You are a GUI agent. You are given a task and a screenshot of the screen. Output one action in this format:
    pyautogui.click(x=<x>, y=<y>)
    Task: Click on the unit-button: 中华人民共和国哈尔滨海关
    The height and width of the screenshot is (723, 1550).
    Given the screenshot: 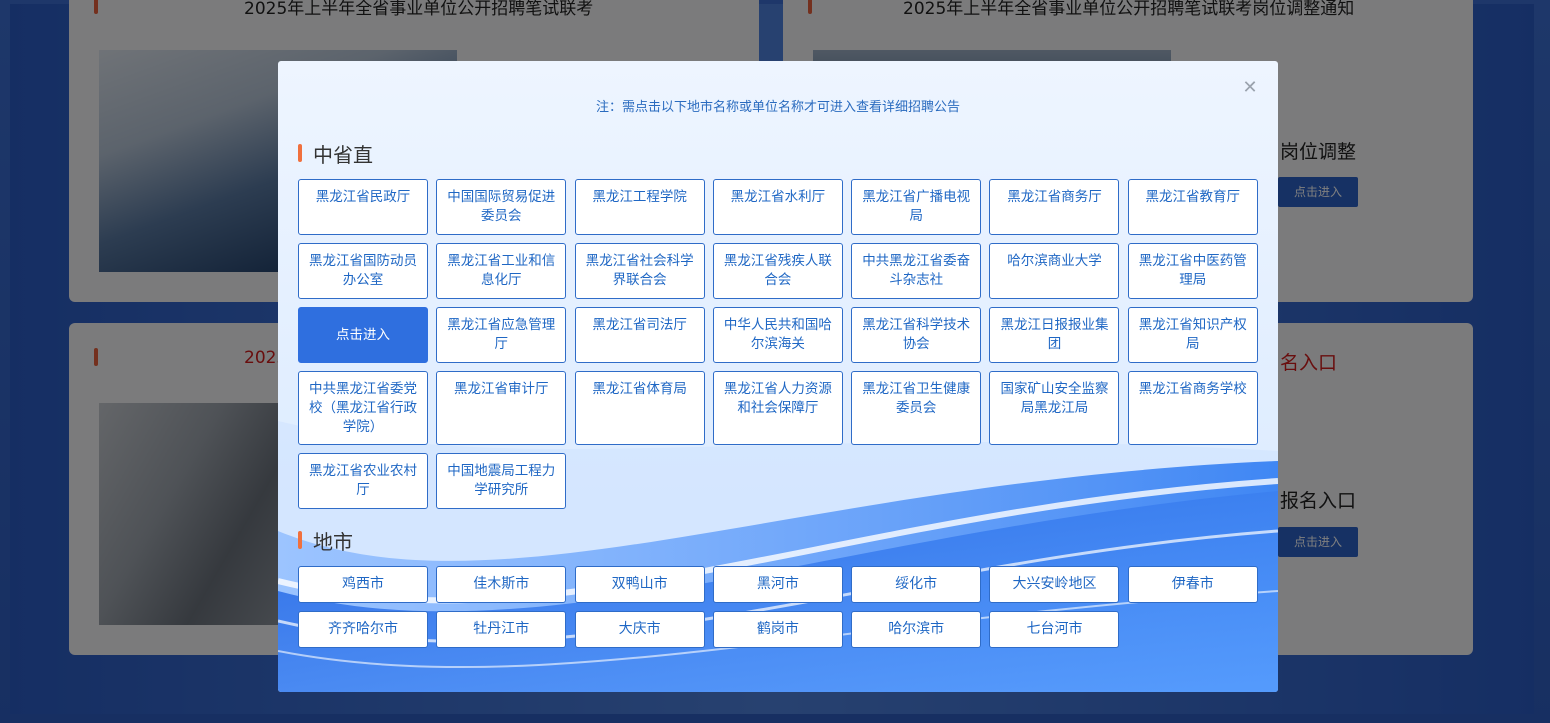 What is the action you would take?
    pyautogui.click(x=777, y=335)
    